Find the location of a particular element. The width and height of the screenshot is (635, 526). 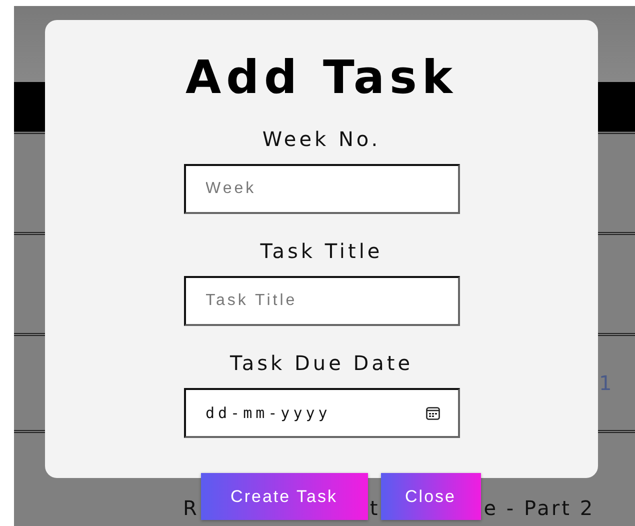

text-input: Task Title is located at coordinates (323, 301).